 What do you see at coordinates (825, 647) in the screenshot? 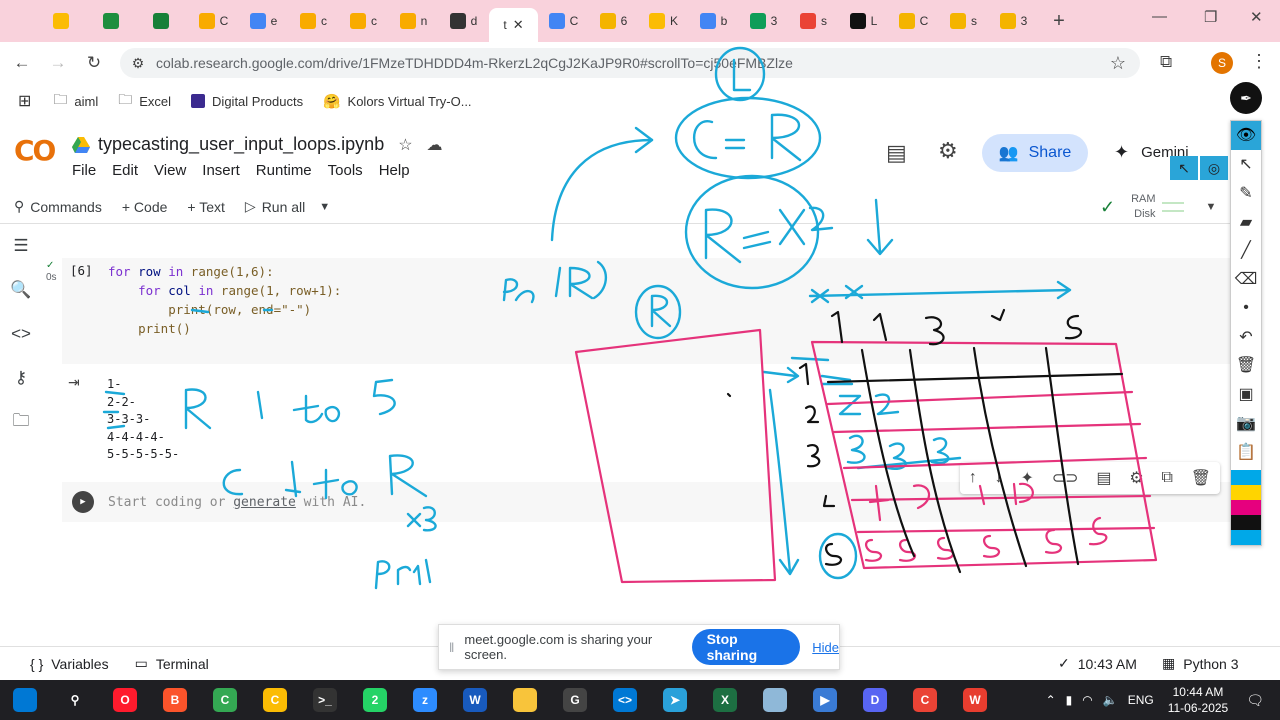
I see `hide-link: Hide` at bounding box center [825, 647].